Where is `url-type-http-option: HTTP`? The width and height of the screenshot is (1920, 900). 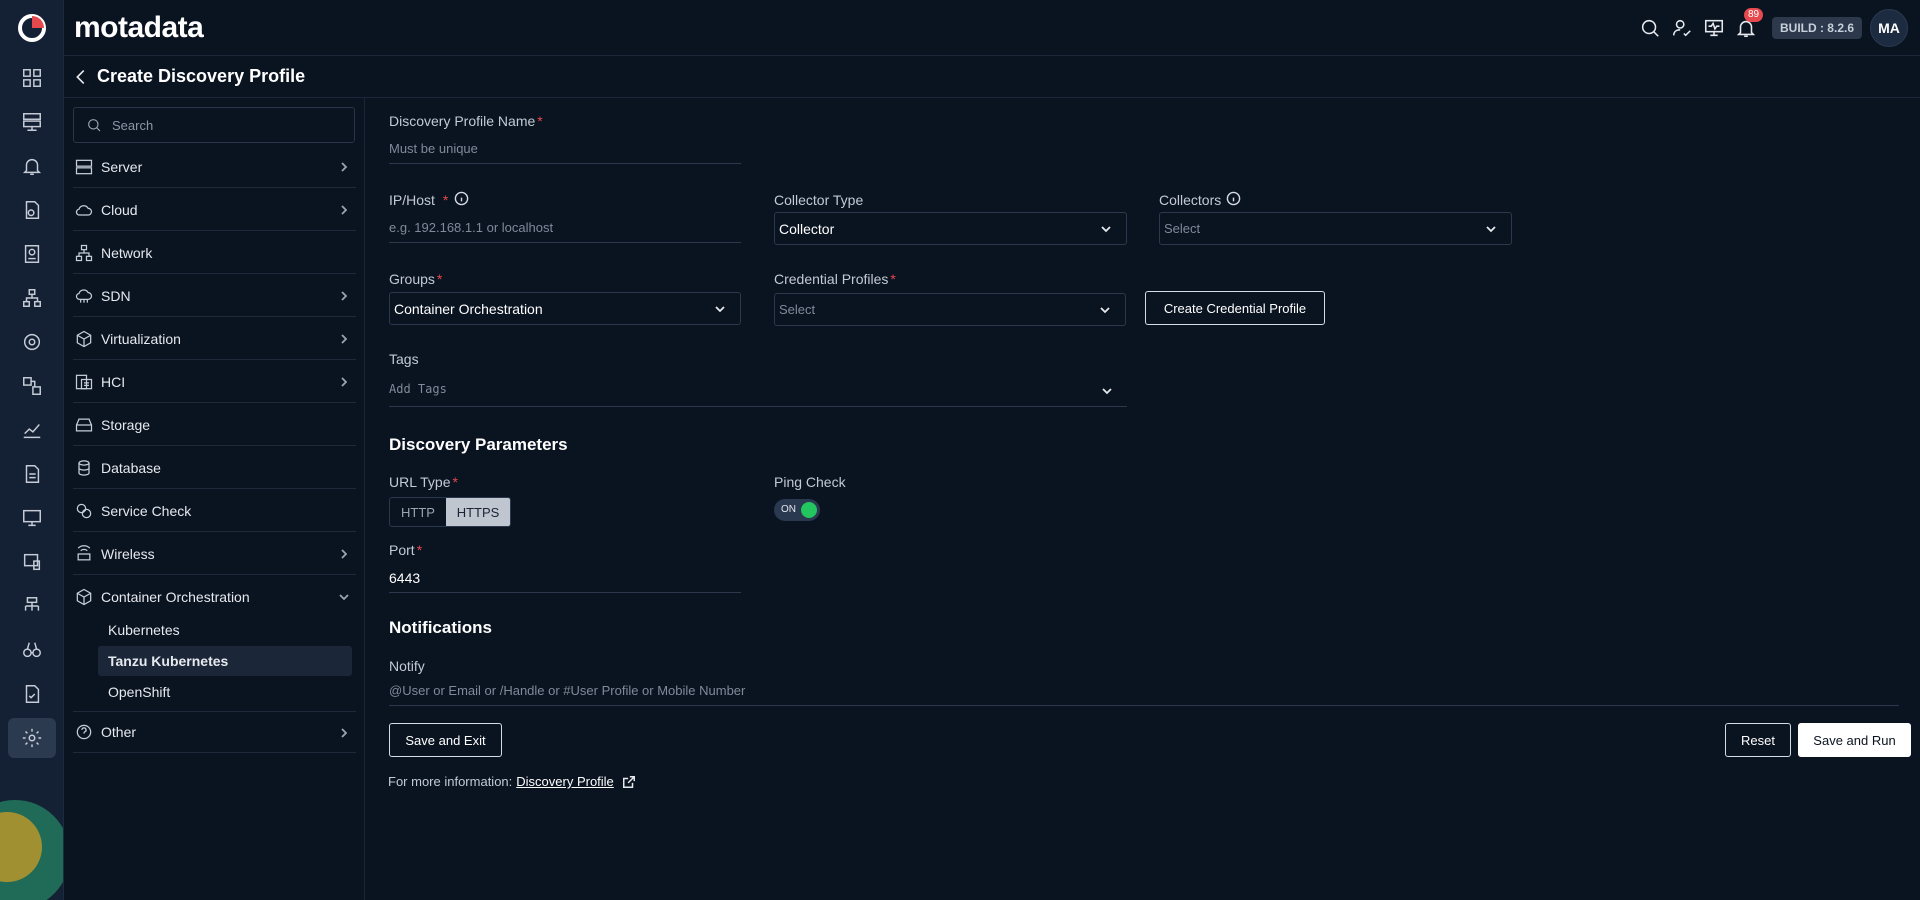
url-type-http-option: HTTP is located at coordinates (418, 512).